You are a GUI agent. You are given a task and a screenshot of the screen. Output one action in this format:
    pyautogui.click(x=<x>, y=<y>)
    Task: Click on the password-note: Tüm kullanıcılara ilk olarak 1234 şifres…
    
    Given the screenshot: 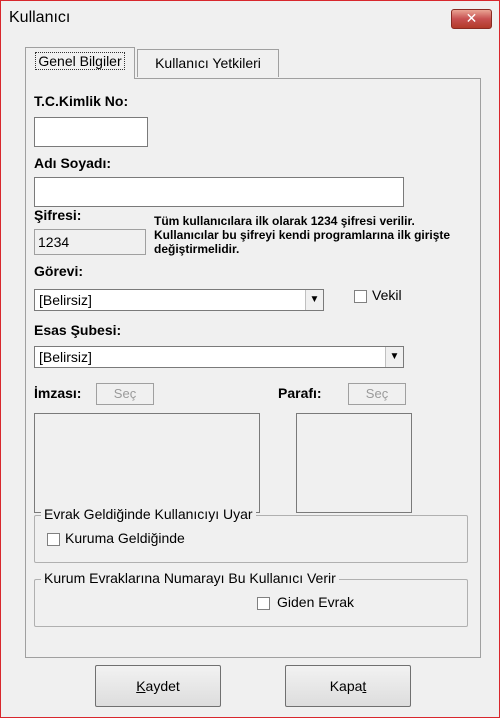 What is the action you would take?
    pyautogui.click(x=302, y=235)
    